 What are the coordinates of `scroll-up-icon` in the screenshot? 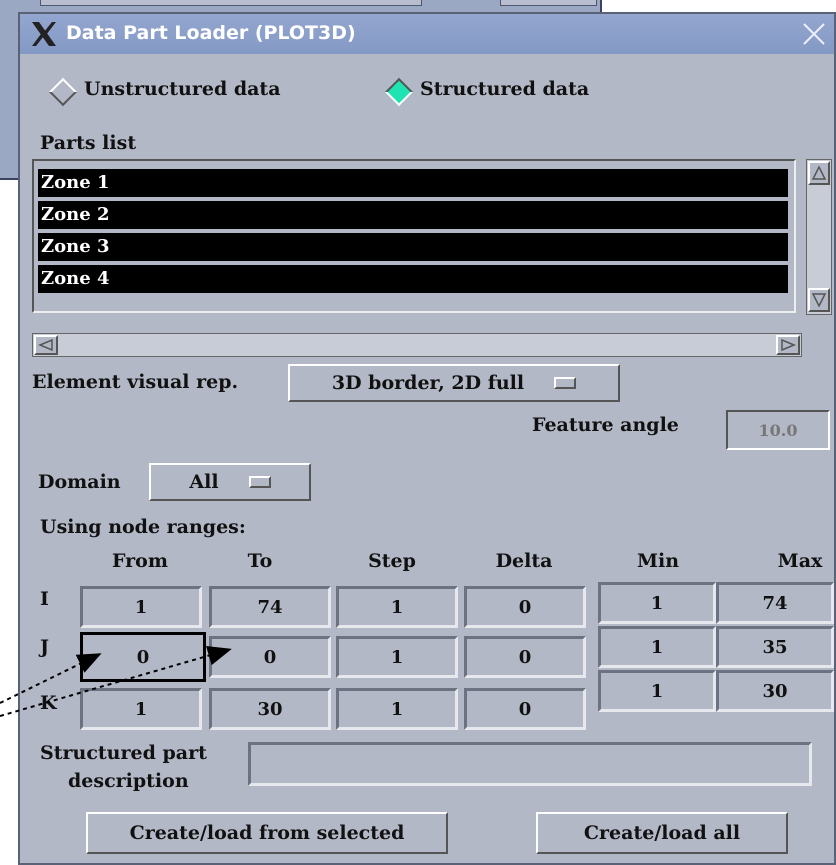 It's located at (819, 173).